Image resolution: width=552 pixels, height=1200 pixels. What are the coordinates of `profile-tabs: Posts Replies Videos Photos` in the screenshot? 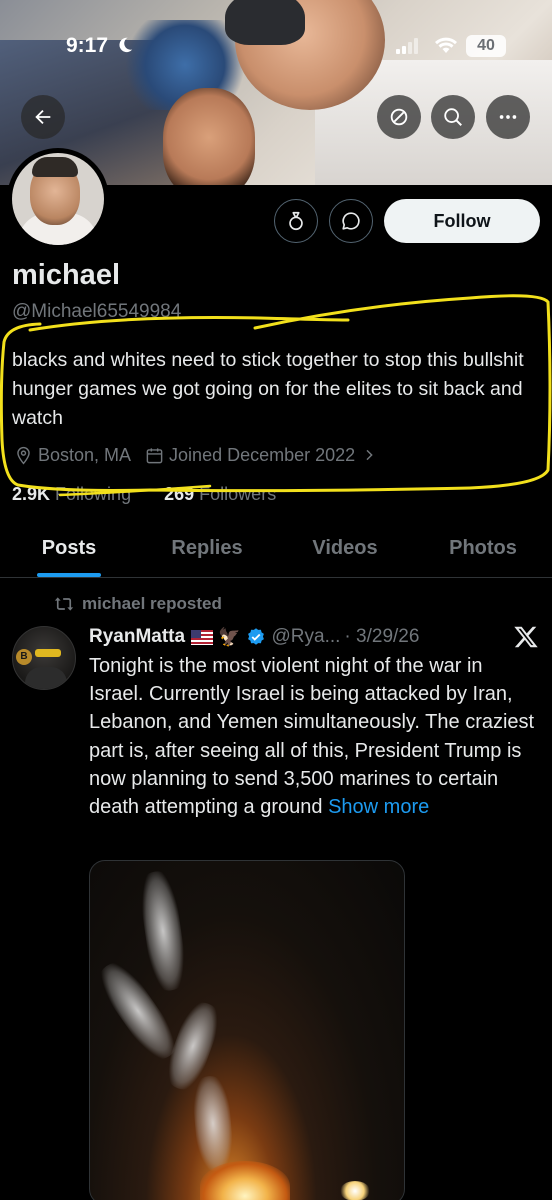 It's located at (276, 550).